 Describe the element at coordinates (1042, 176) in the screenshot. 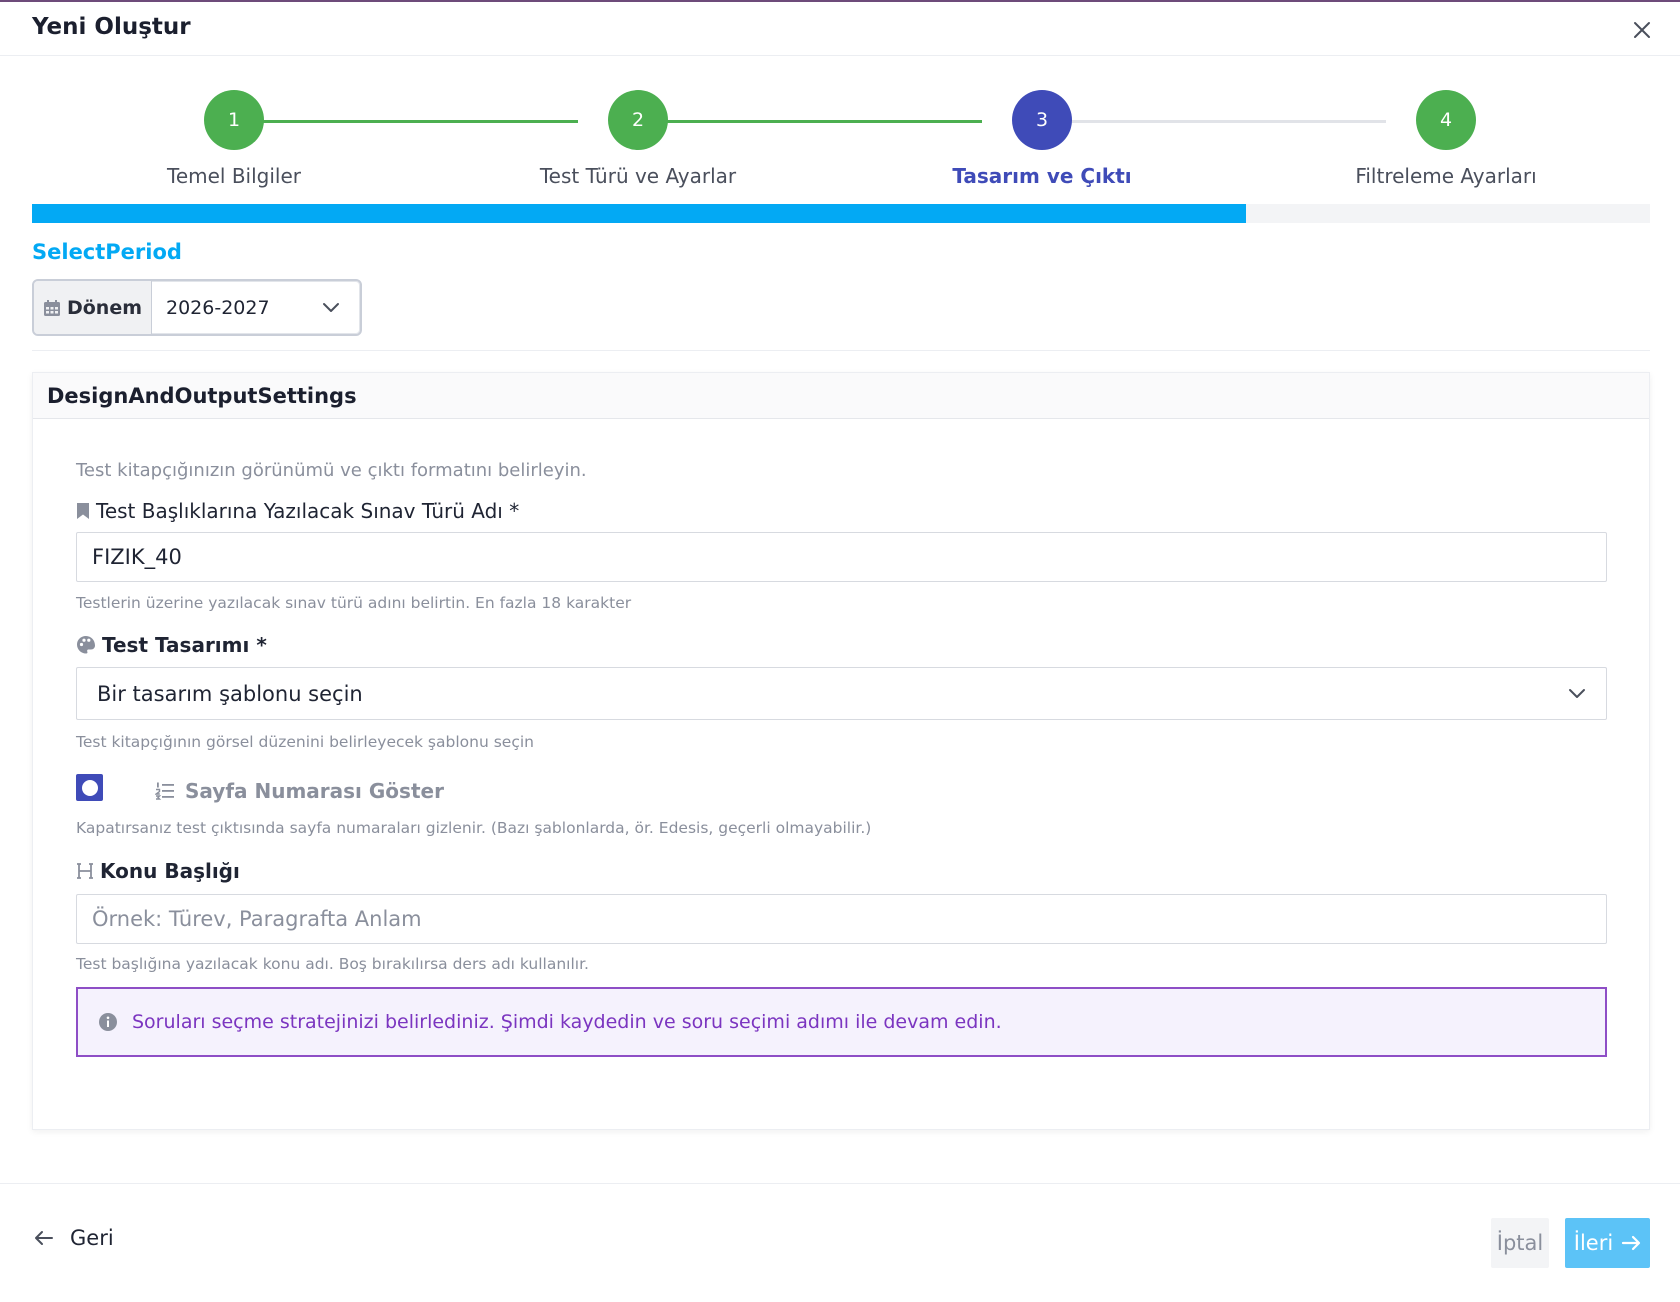

I see `step-3-label: Tasarım ve Çıktı` at that location.